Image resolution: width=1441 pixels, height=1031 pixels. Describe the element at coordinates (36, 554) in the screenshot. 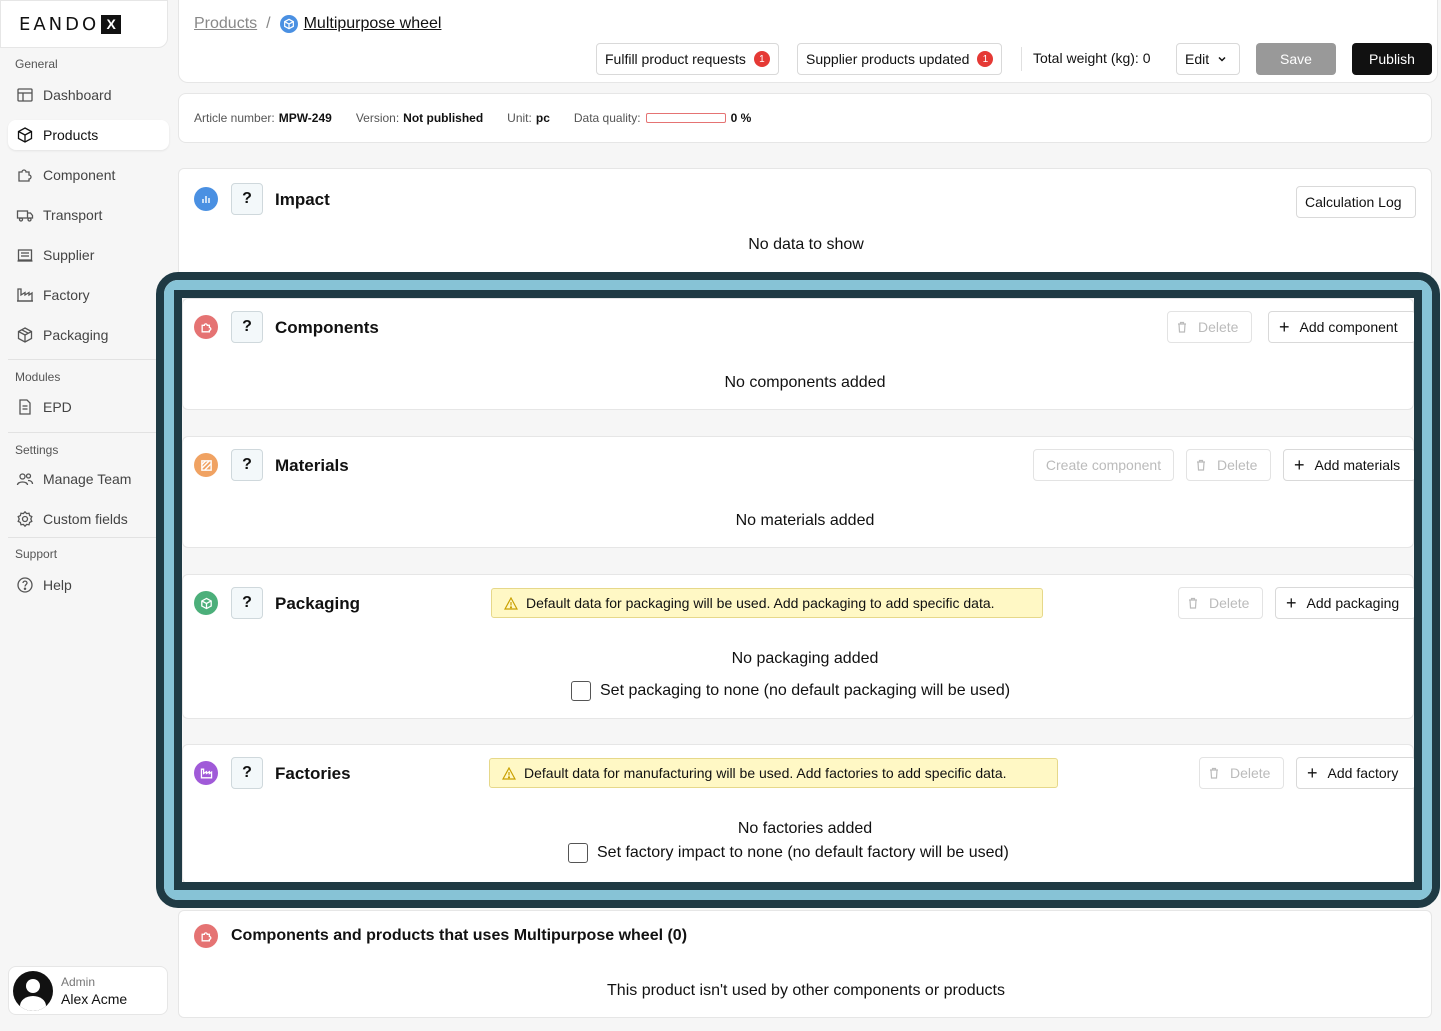

I see `section-support: Support` at that location.